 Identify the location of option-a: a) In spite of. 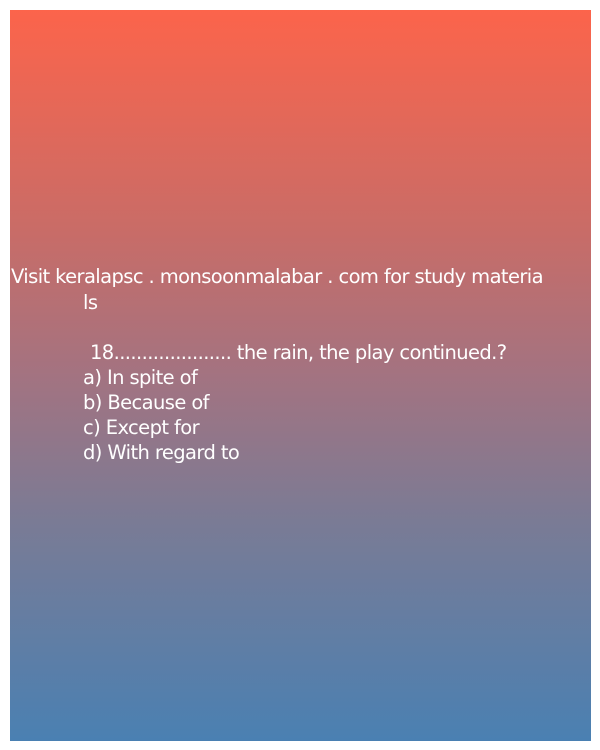
(140, 377).